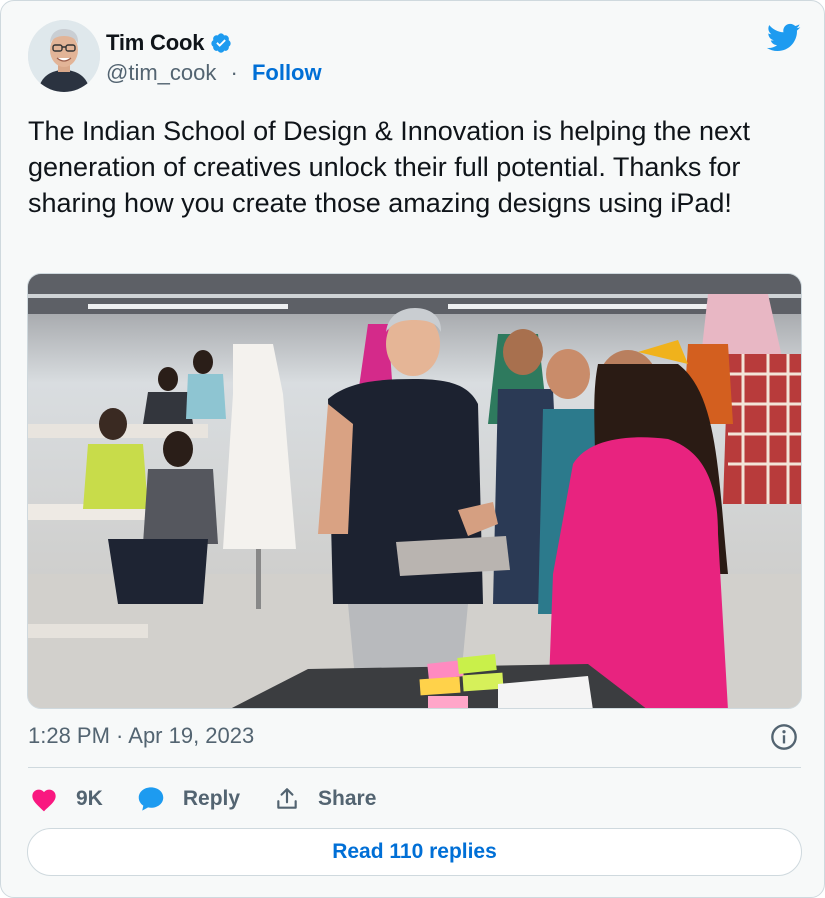 Image resolution: width=825 pixels, height=898 pixels. Describe the element at coordinates (44, 800) in the screenshot. I see `heart-icon` at that location.